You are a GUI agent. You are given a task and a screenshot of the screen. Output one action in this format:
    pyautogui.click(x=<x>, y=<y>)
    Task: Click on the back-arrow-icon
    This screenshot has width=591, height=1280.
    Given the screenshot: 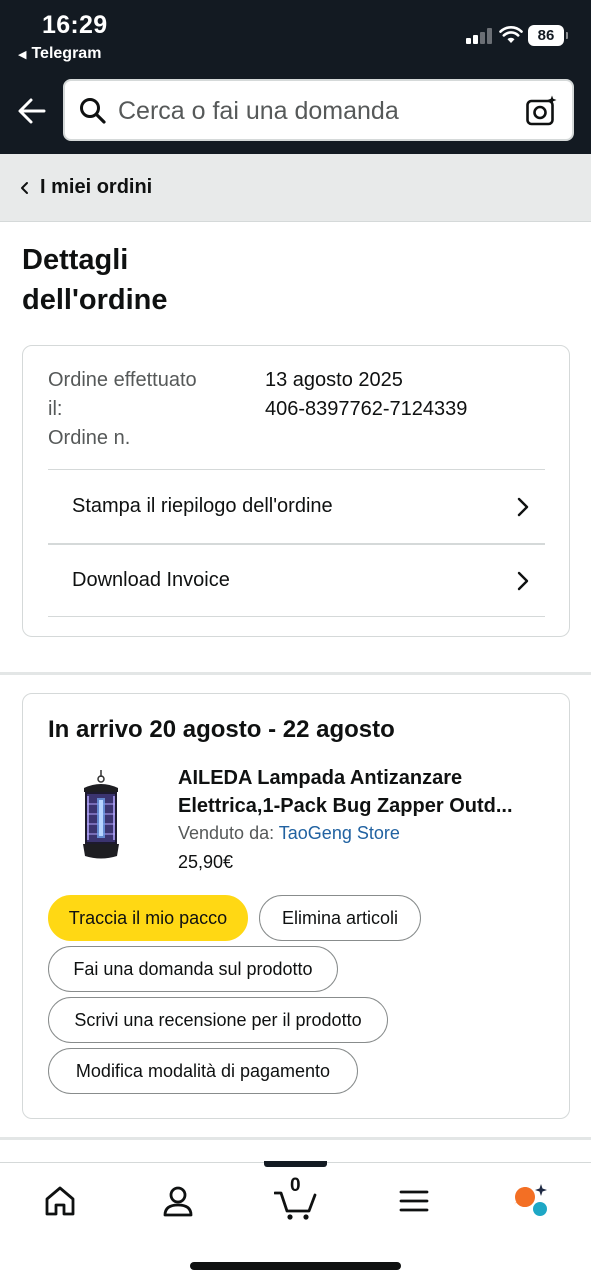 What is the action you would take?
    pyautogui.click(x=32, y=111)
    